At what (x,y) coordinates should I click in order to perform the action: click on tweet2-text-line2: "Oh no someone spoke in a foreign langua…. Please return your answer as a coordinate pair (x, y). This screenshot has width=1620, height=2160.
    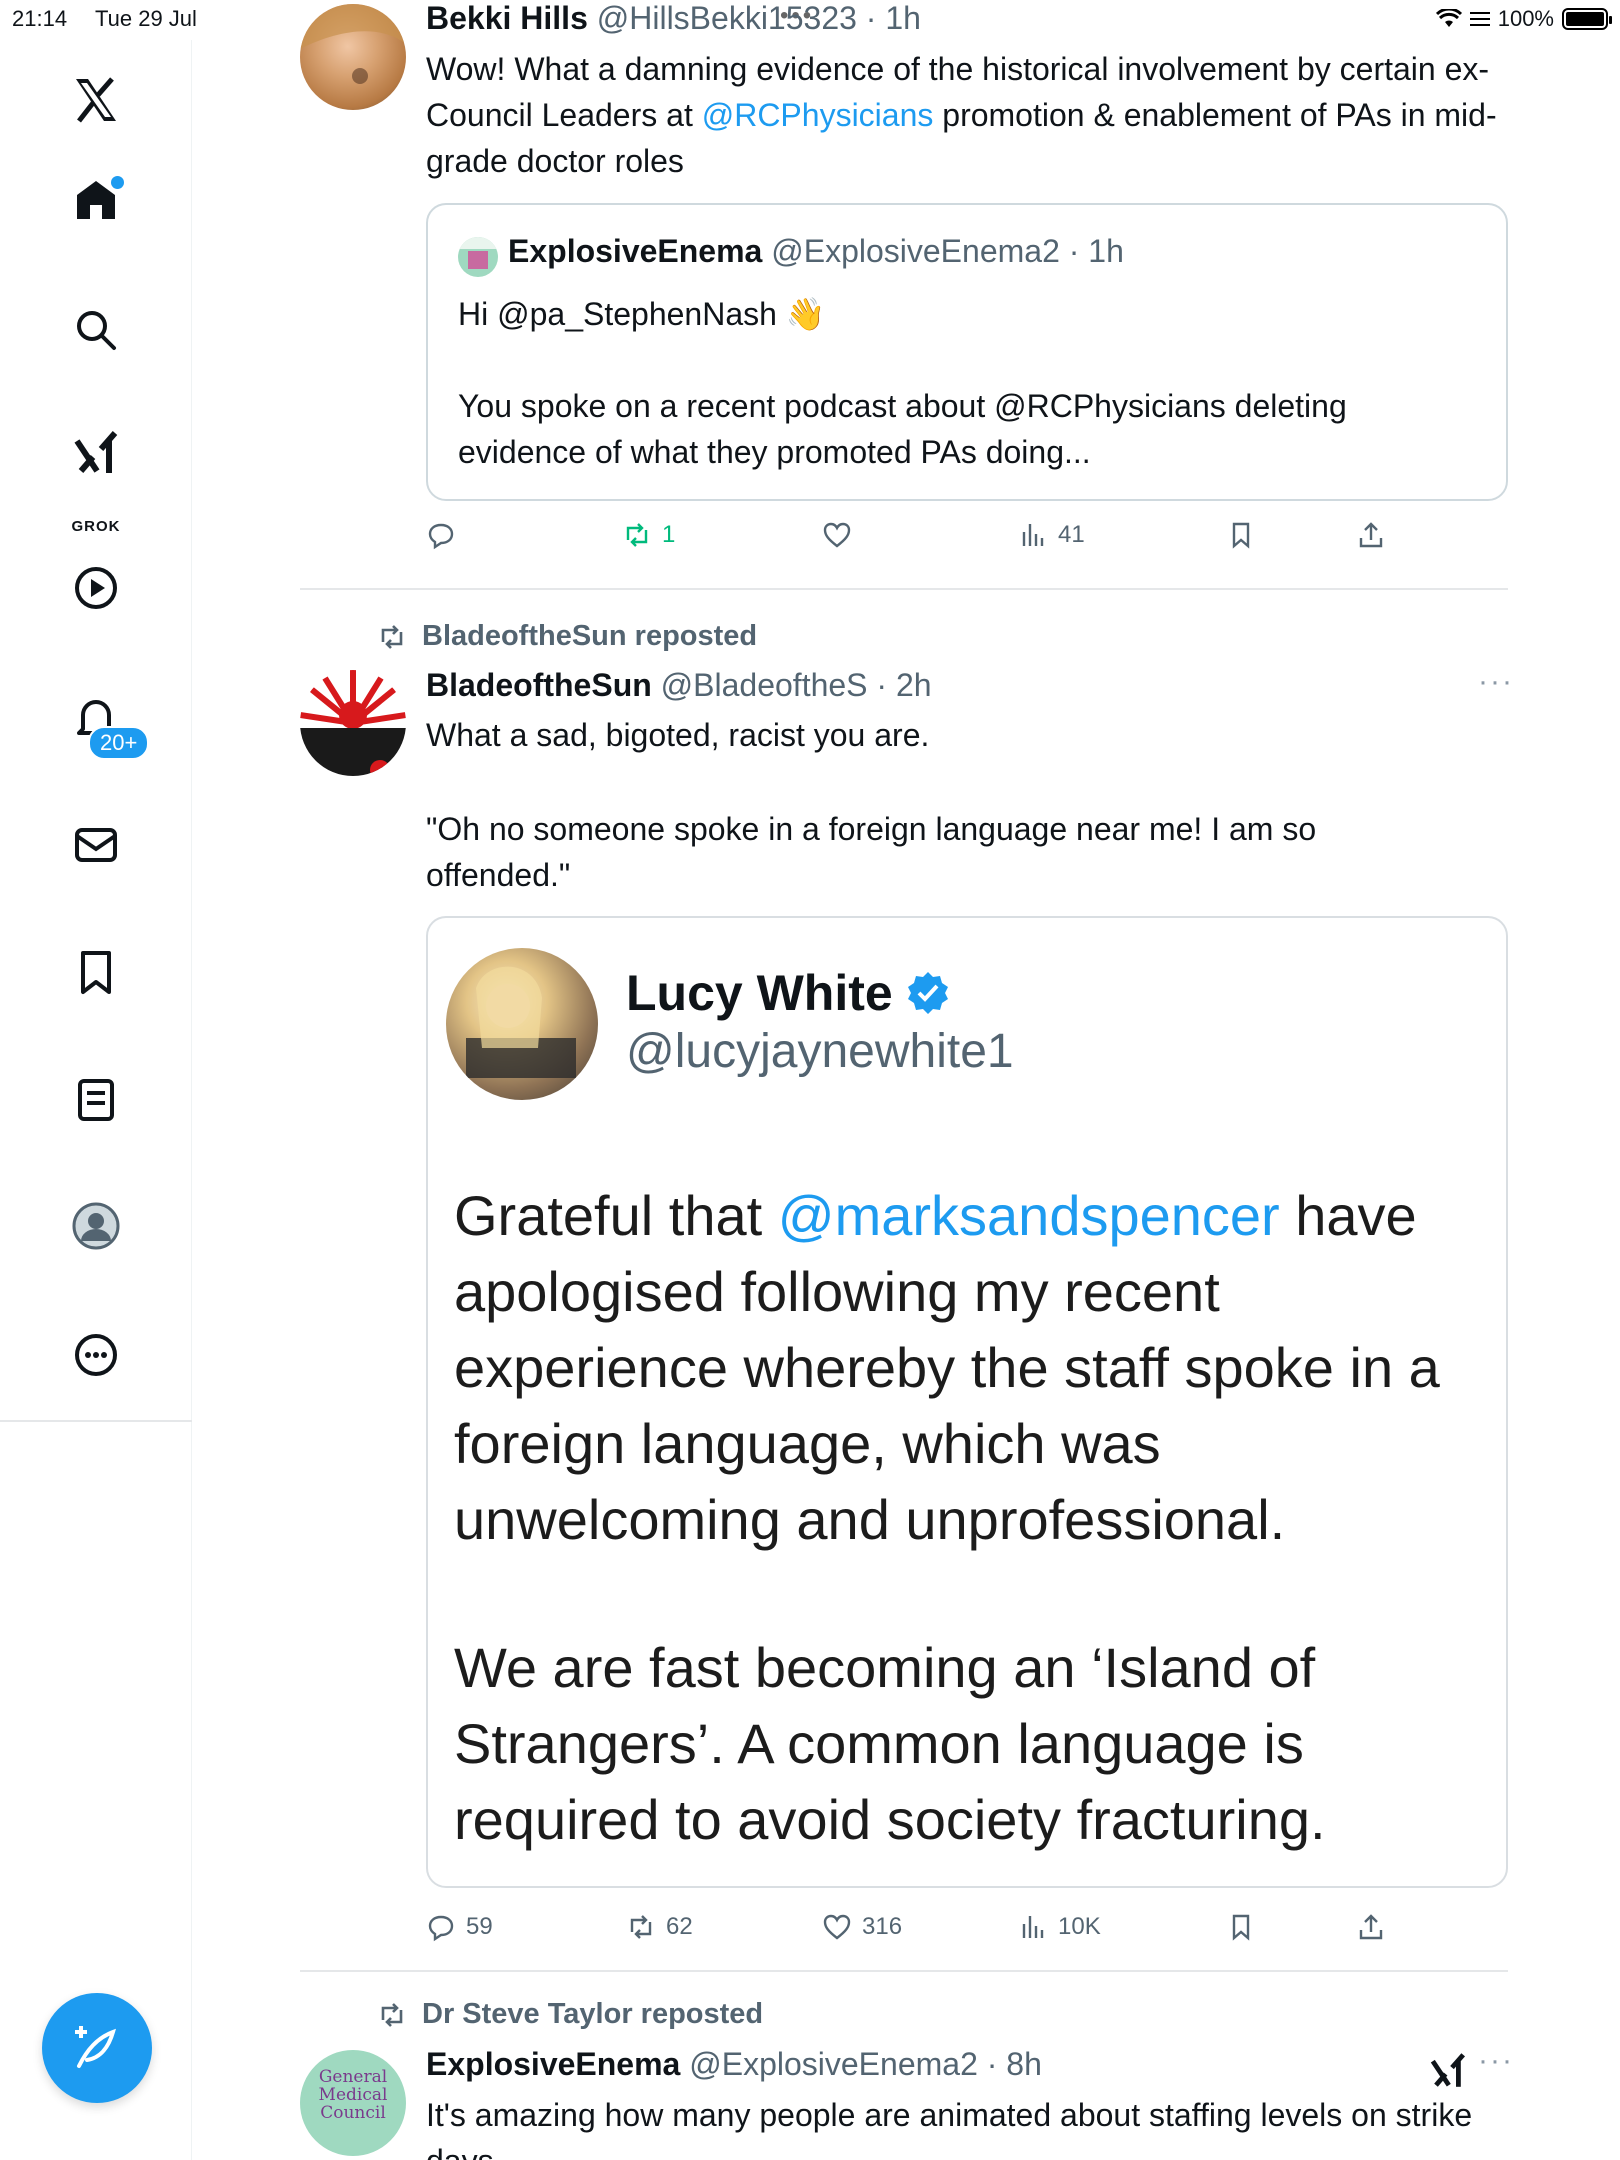
    Looking at the image, I should click on (871, 852).